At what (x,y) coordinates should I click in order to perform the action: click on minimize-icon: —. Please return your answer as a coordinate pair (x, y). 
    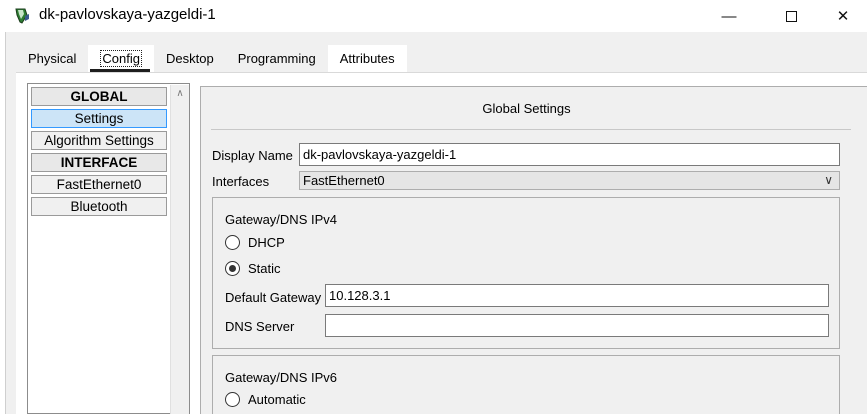
    Looking at the image, I should click on (729, 16).